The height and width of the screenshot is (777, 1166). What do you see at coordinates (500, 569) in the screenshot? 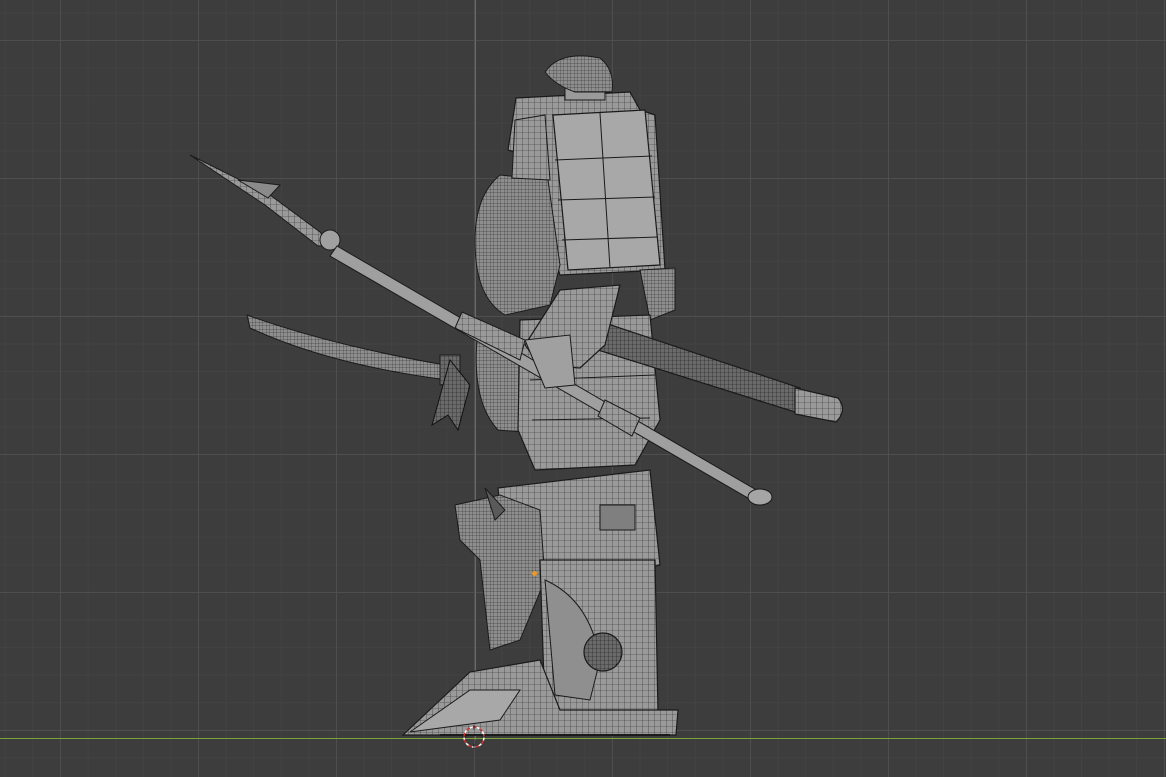
I see `leg-front-detail` at bounding box center [500, 569].